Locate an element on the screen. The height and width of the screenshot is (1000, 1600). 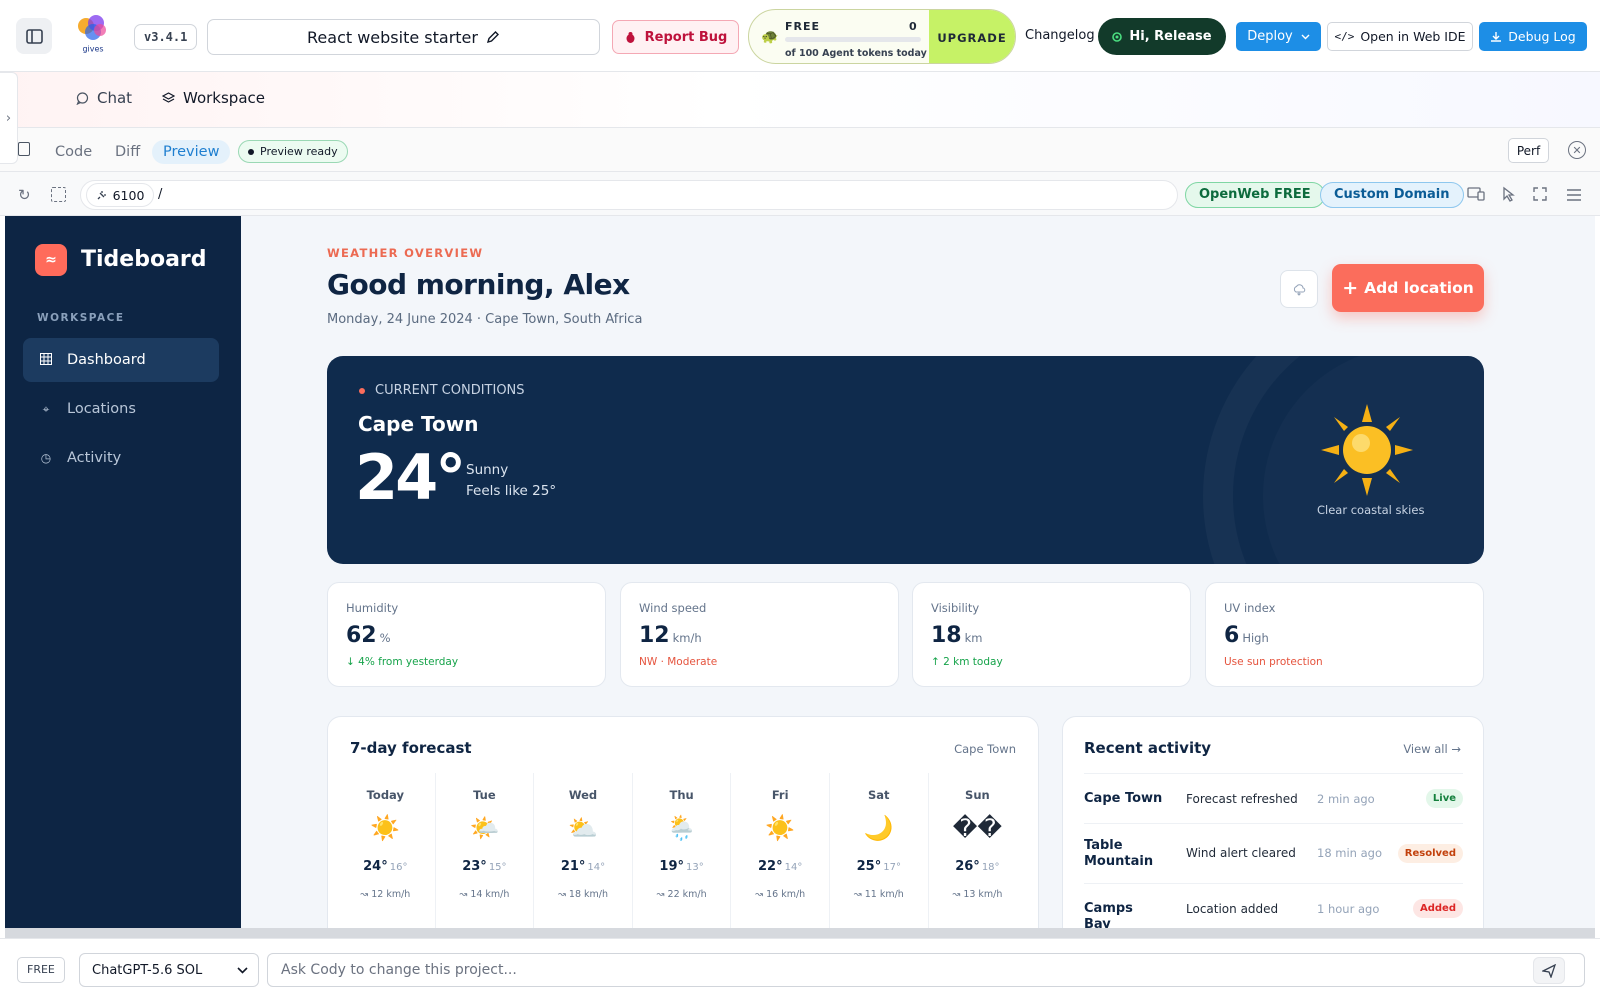
forecast-high: 24° is located at coordinates (375, 866).